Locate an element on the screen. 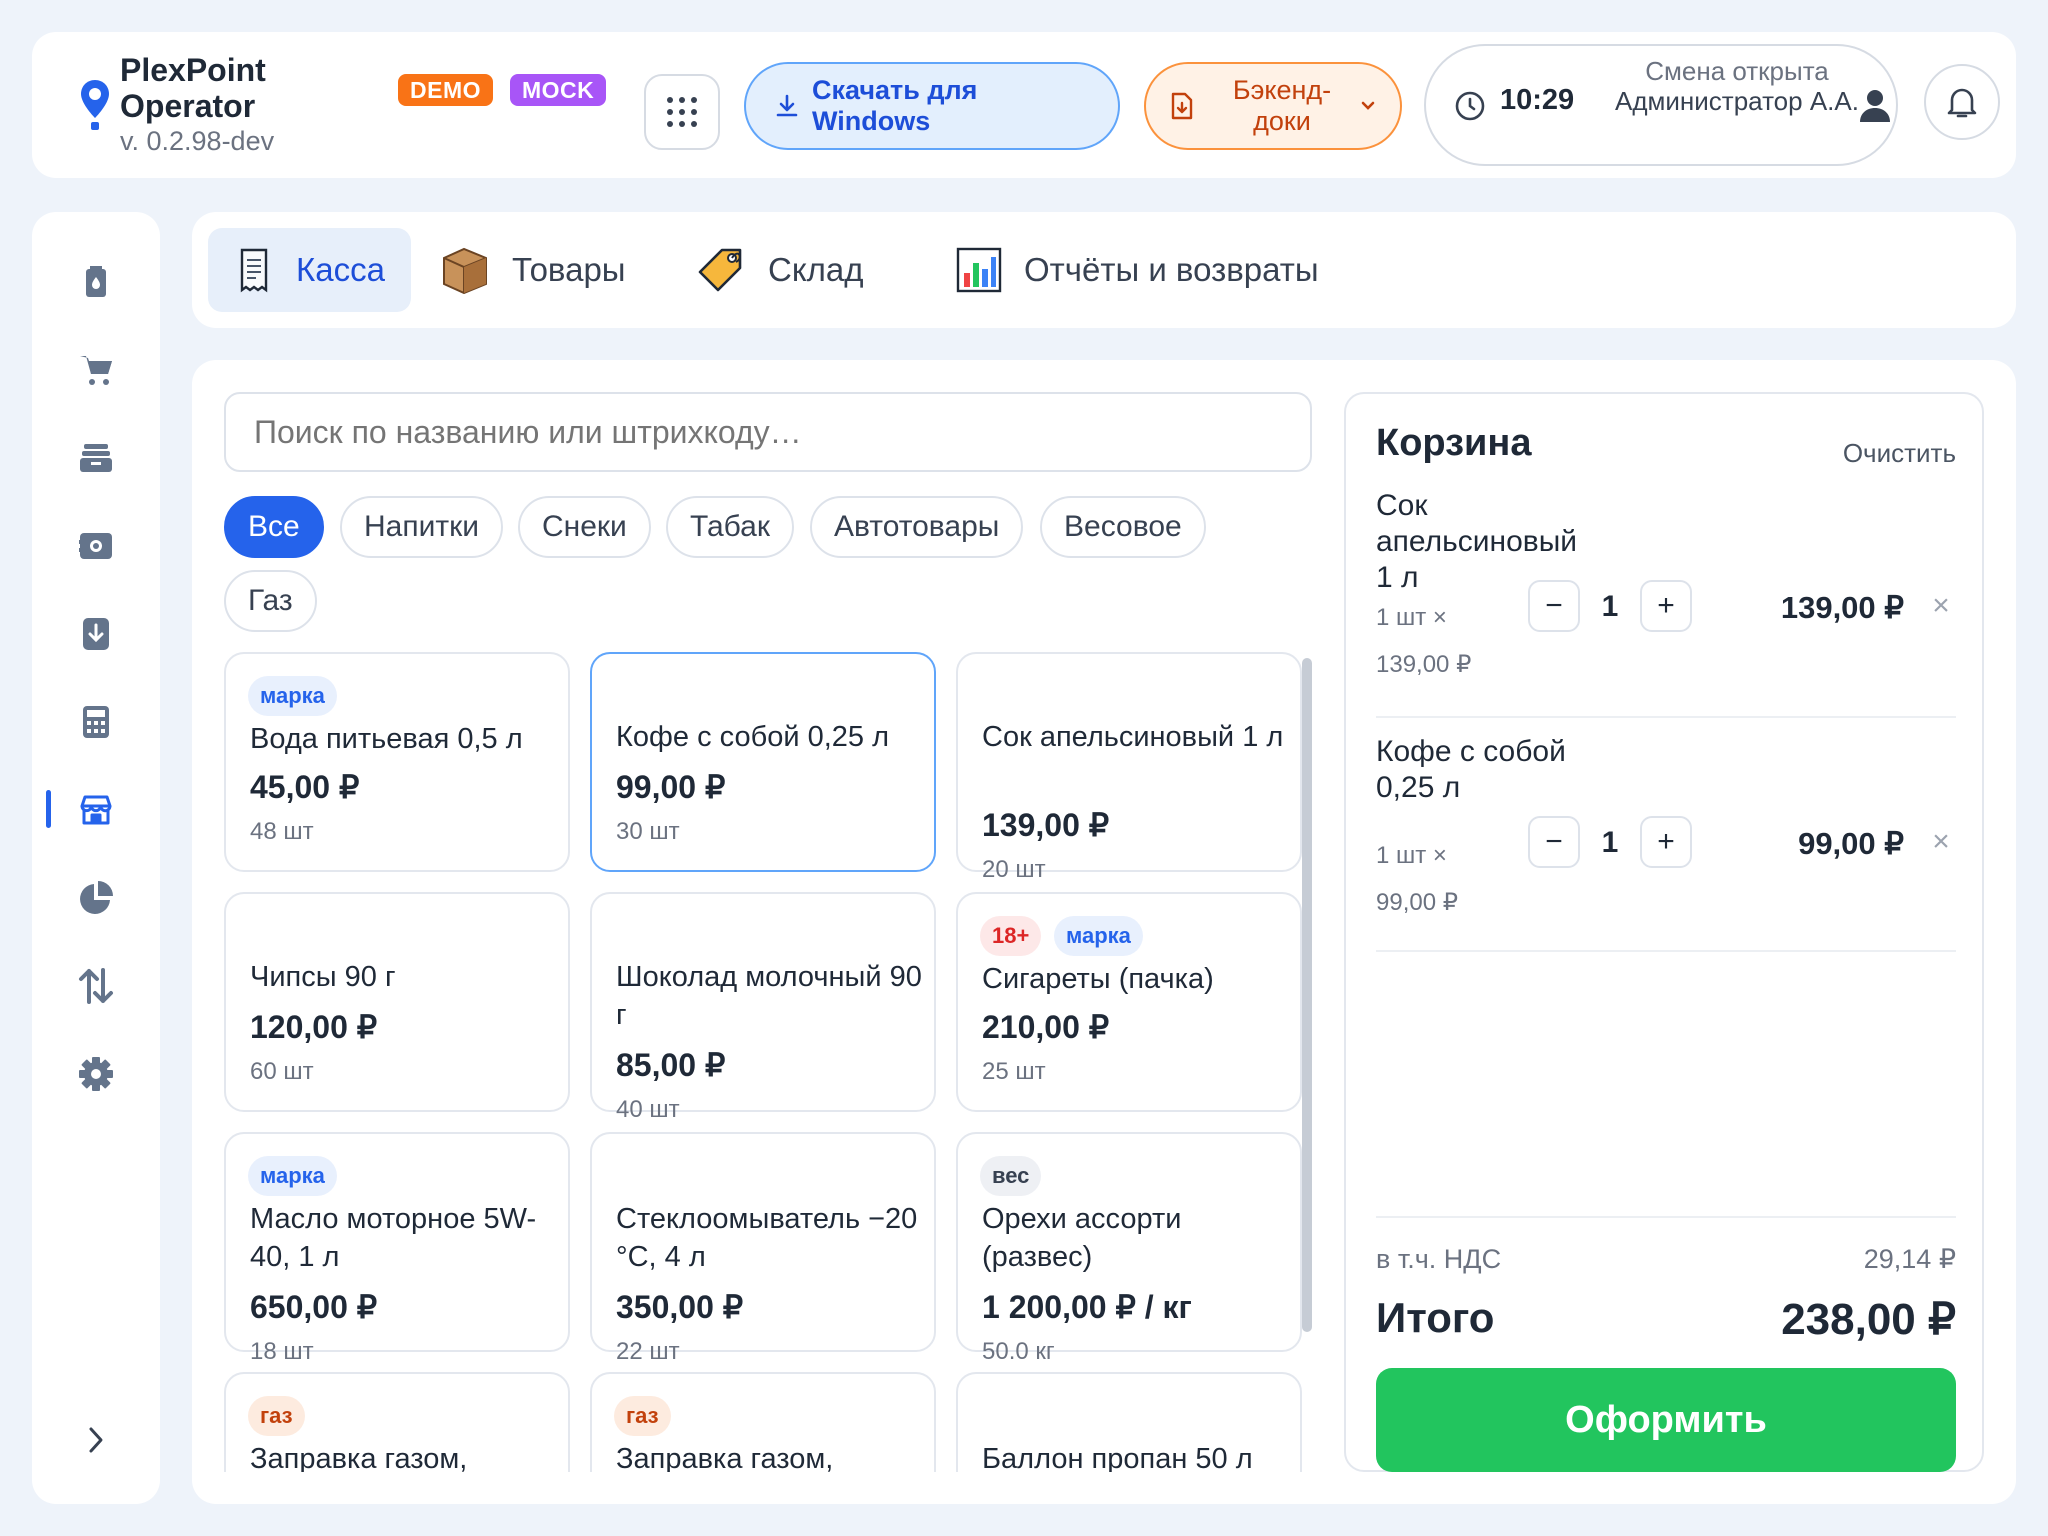  cart-divider is located at coordinates (1666, 717).